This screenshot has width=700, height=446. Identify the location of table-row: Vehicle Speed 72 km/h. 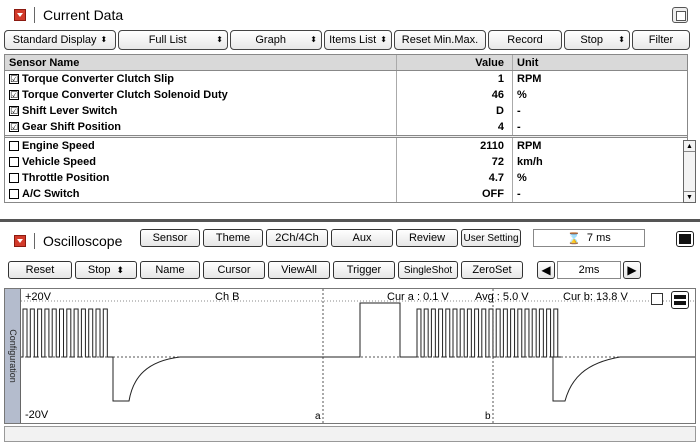
(346, 162).